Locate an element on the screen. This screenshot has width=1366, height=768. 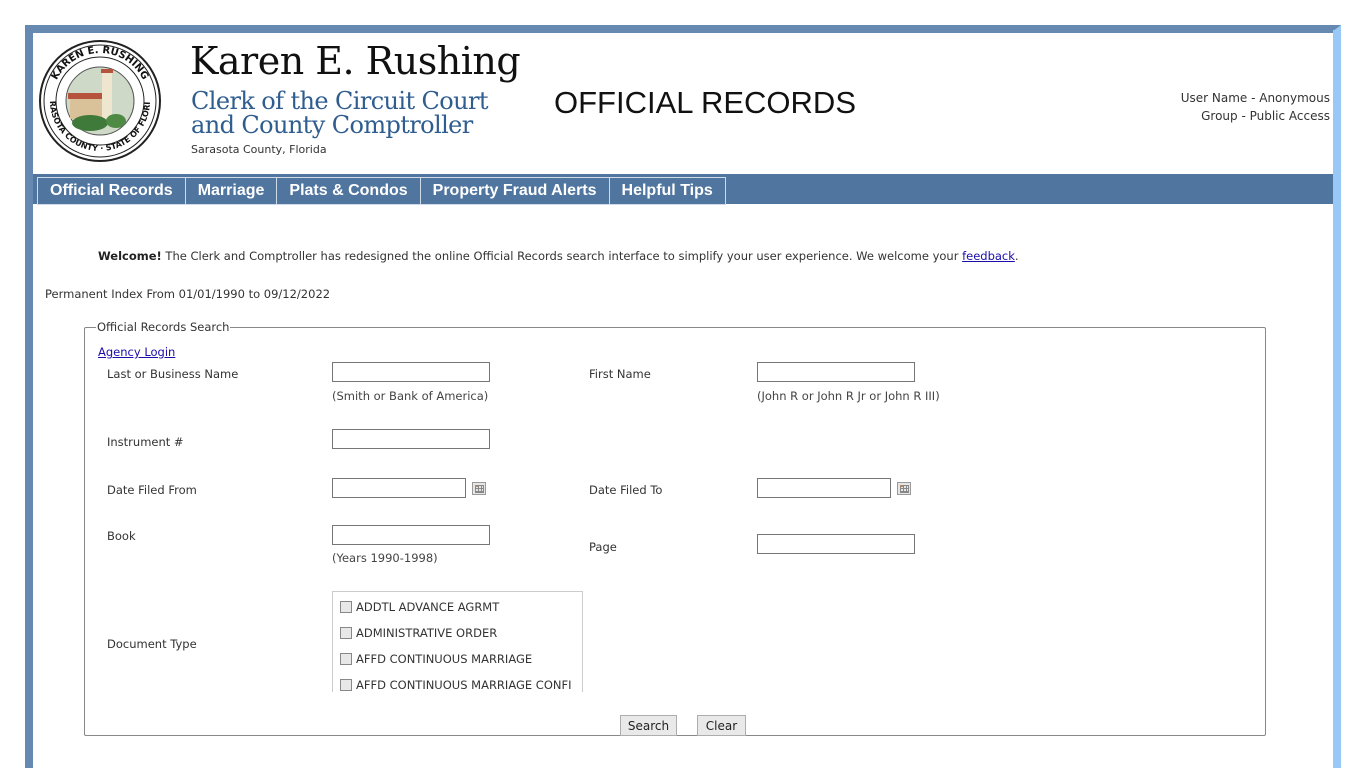
instrument-input is located at coordinates (411, 439).